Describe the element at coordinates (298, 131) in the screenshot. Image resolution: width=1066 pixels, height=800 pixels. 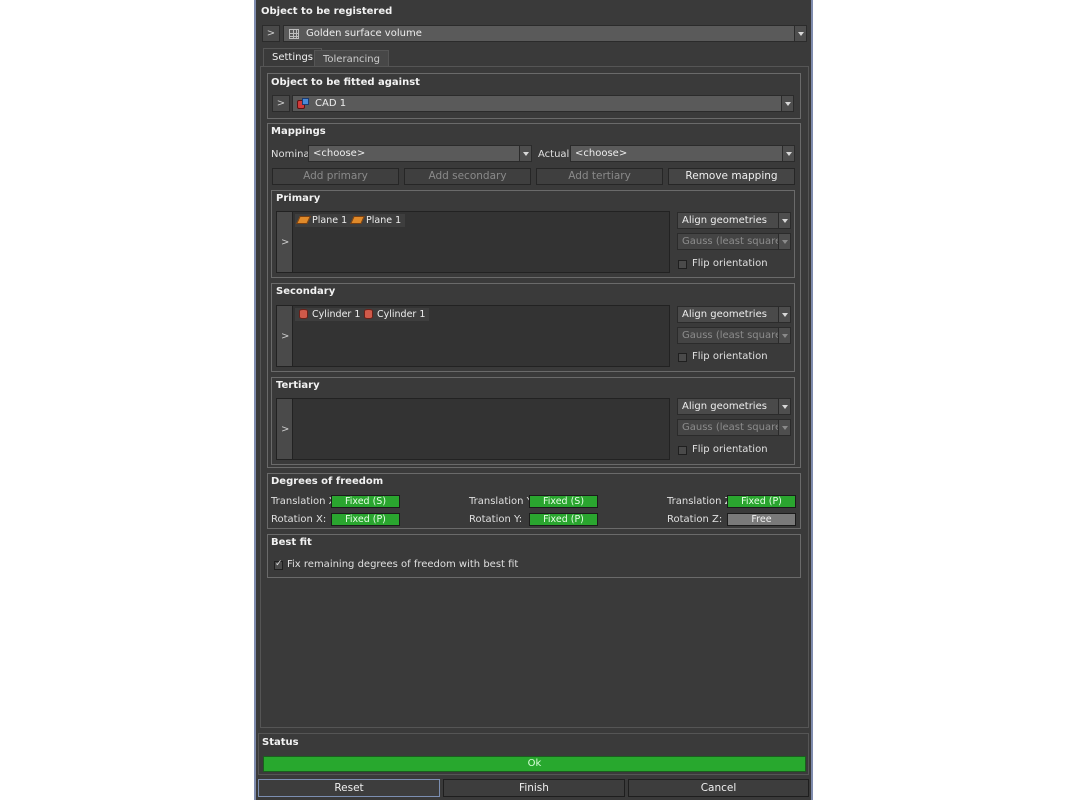
I see `mappings-title: Mappings` at that location.